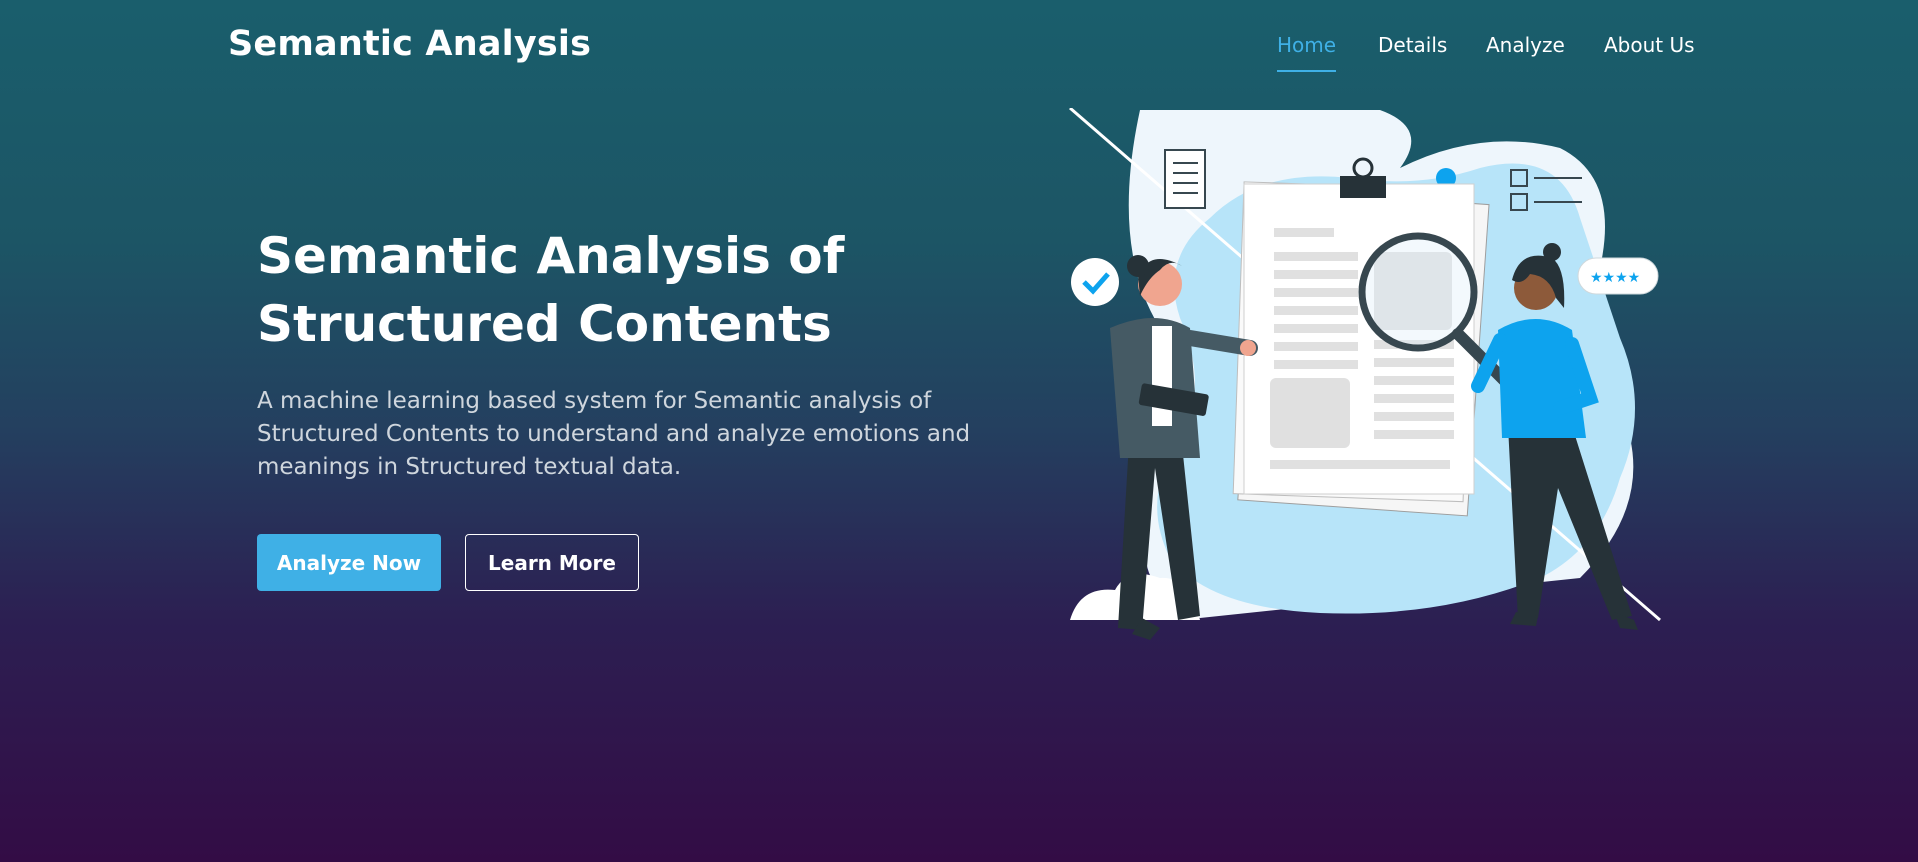 This screenshot has width=1918, height=862. Describe the element at coordinates (1649, 45) in the screenshot. I see `nav-item-about-us: About Us` at that location.